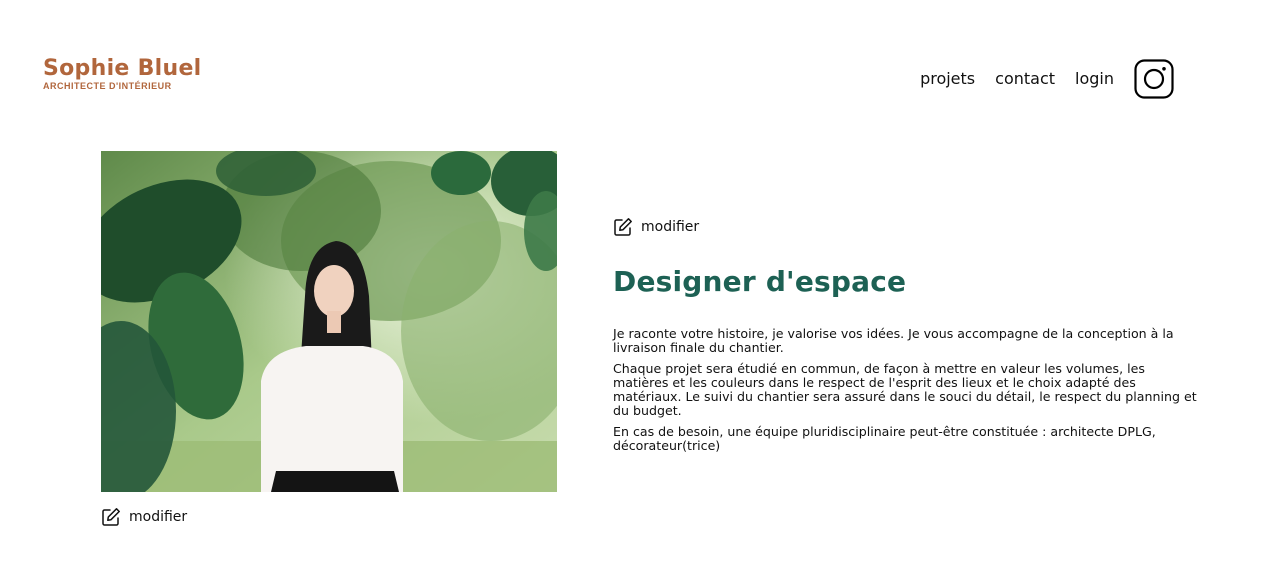 The height and width of the screenshot is (577, 1263). Describe the element at coordinates (947, 79) in the screenshot. I see `nav-link-projects: projets` at that location.